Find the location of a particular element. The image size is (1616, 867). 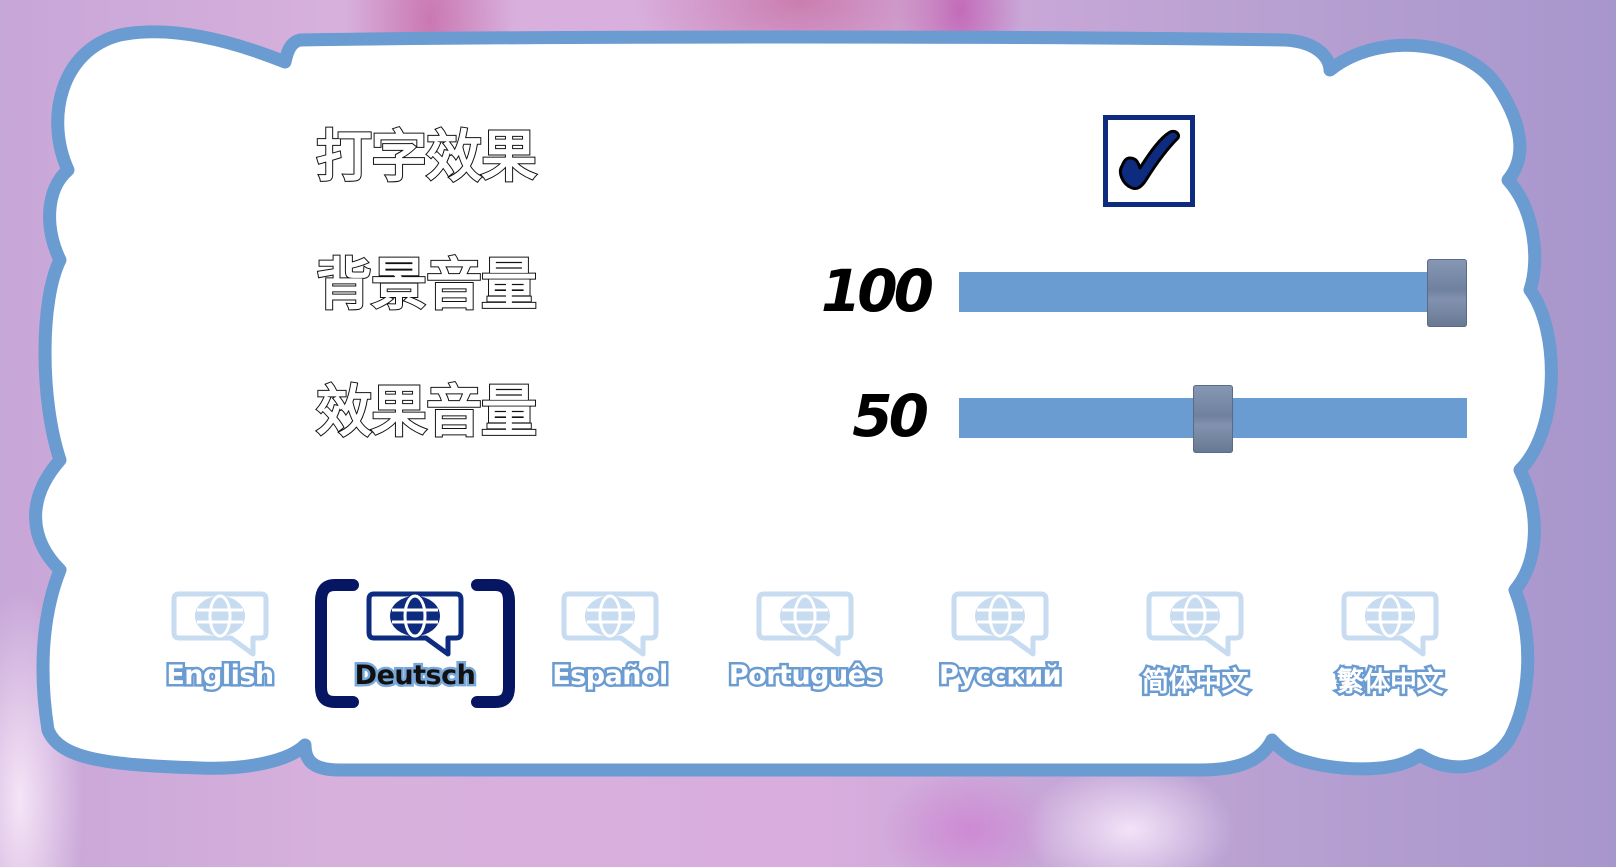

sfx-volume-label: 效果音量 is located at coordinates (426, 412).